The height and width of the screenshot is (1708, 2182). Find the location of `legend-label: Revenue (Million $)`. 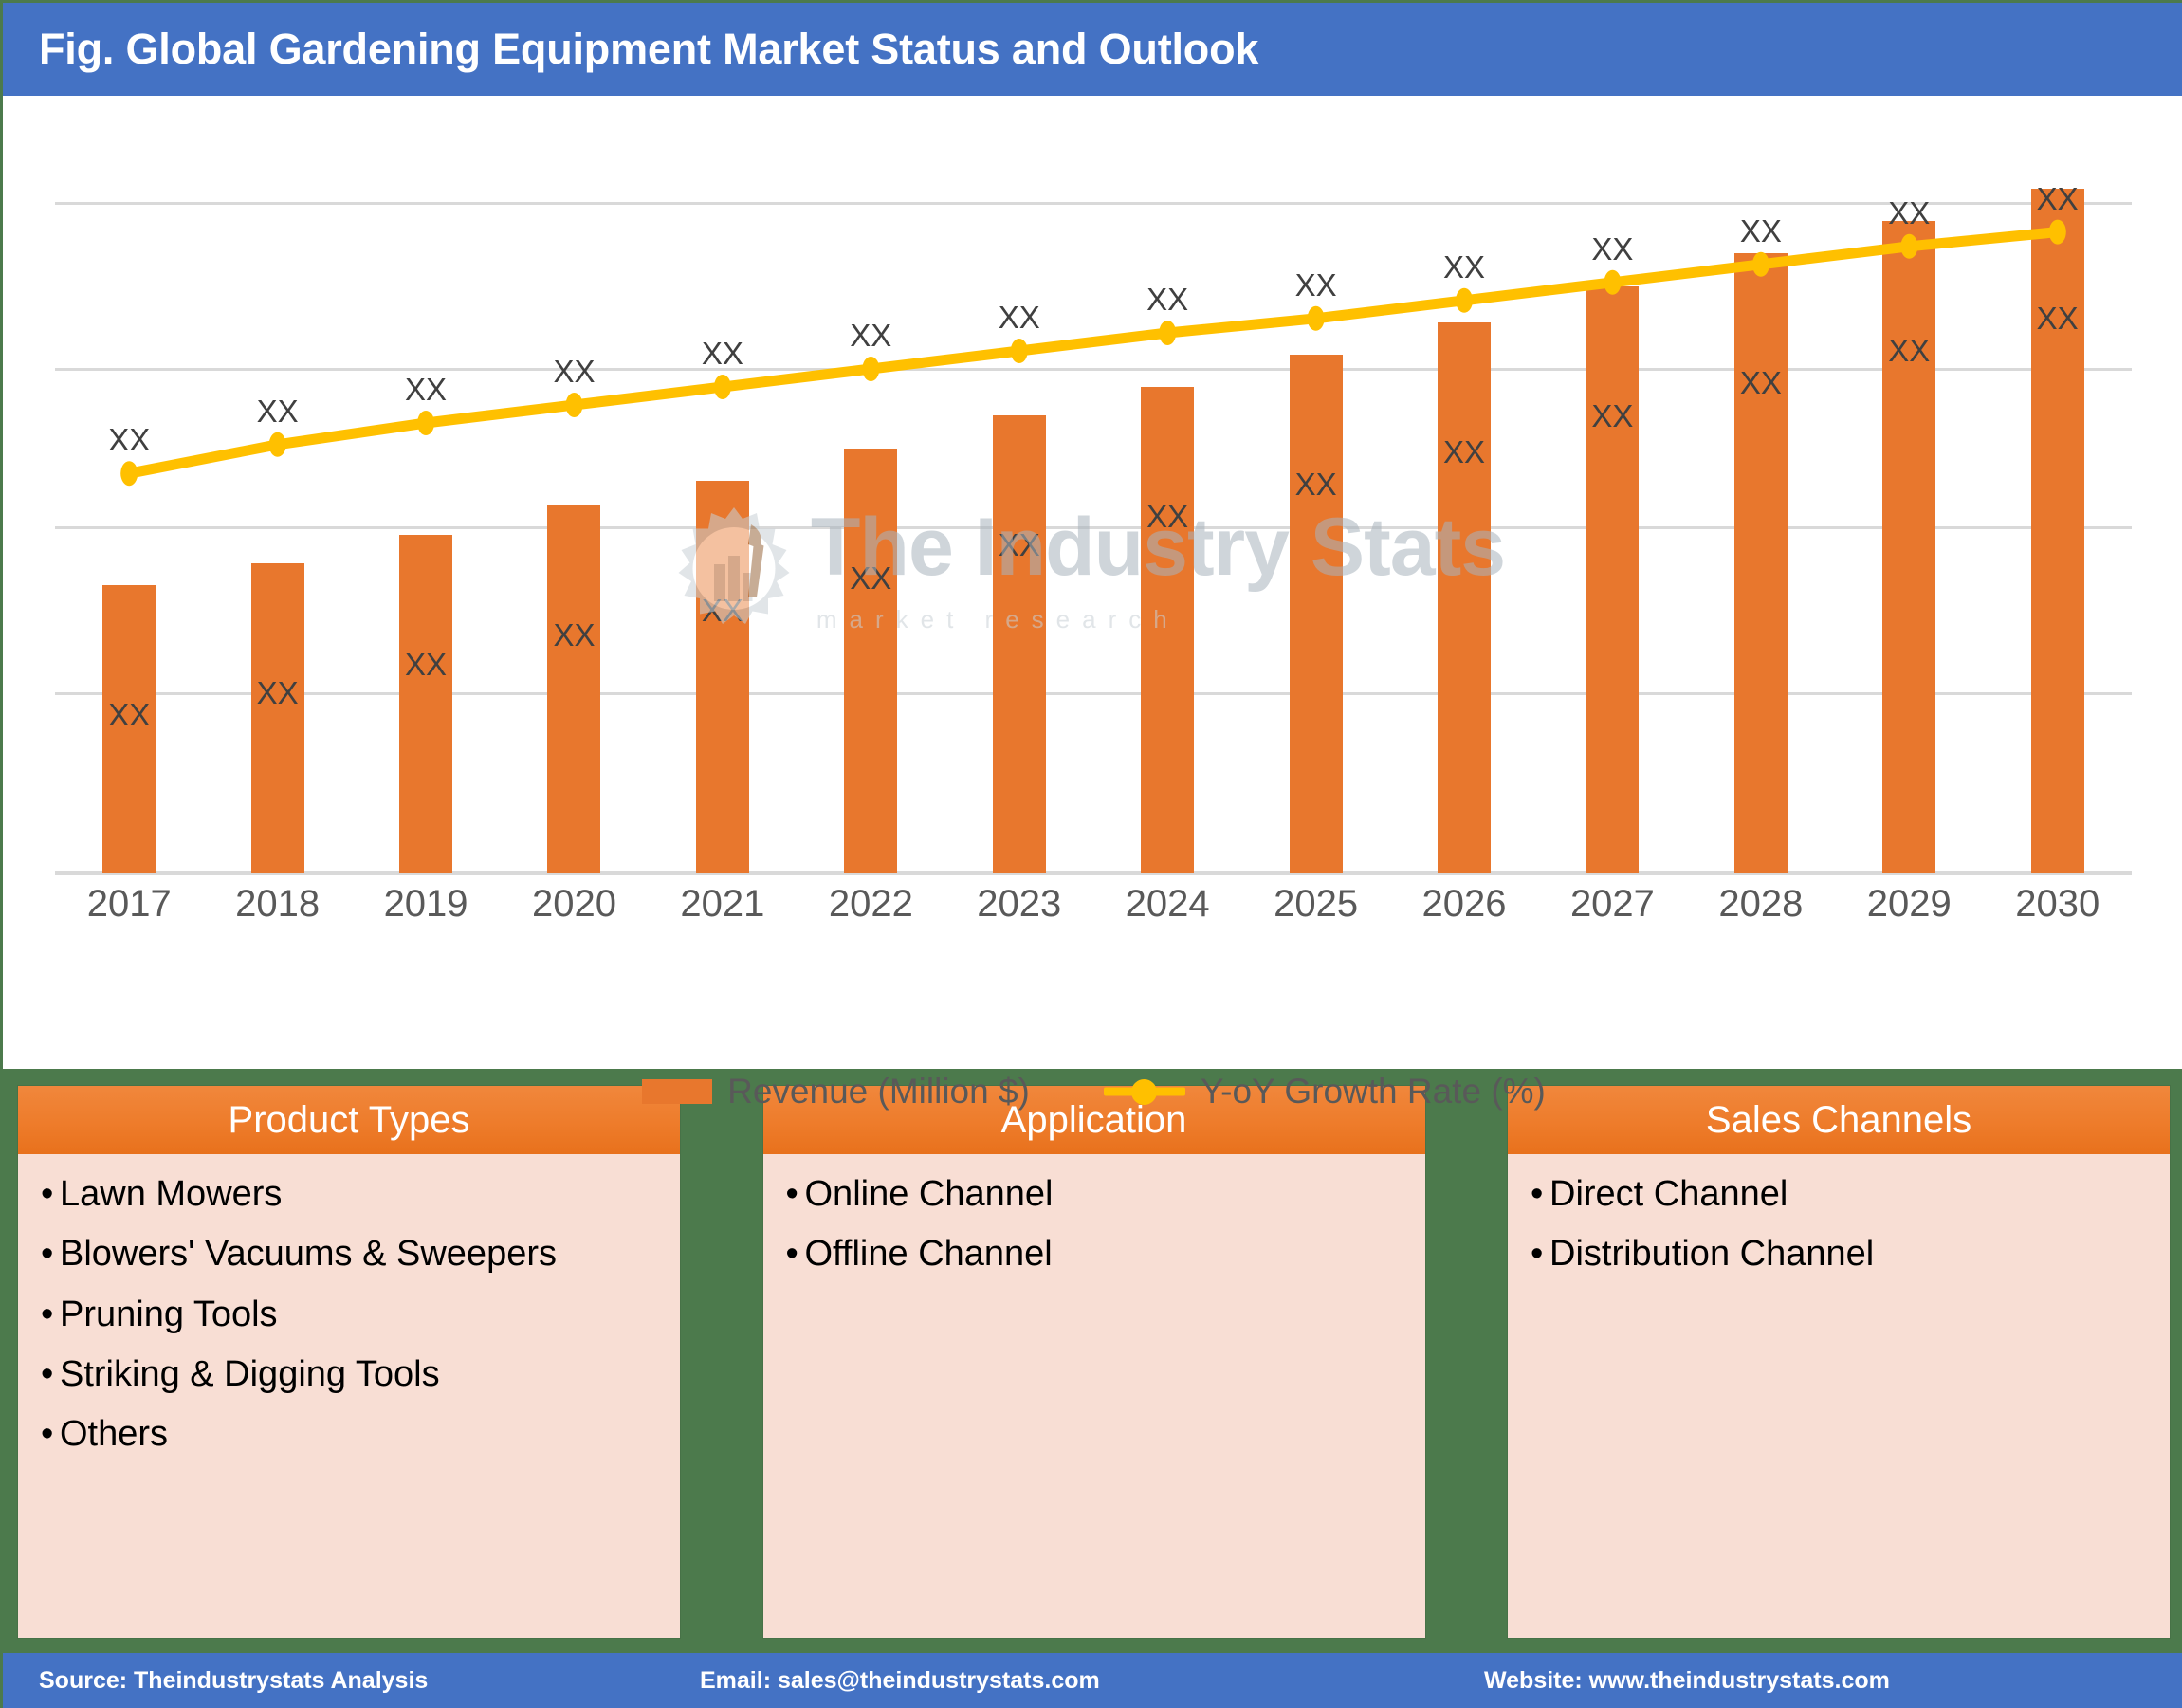

legend-label: Revenue (Million $) is located at coordinates (878, 1091).